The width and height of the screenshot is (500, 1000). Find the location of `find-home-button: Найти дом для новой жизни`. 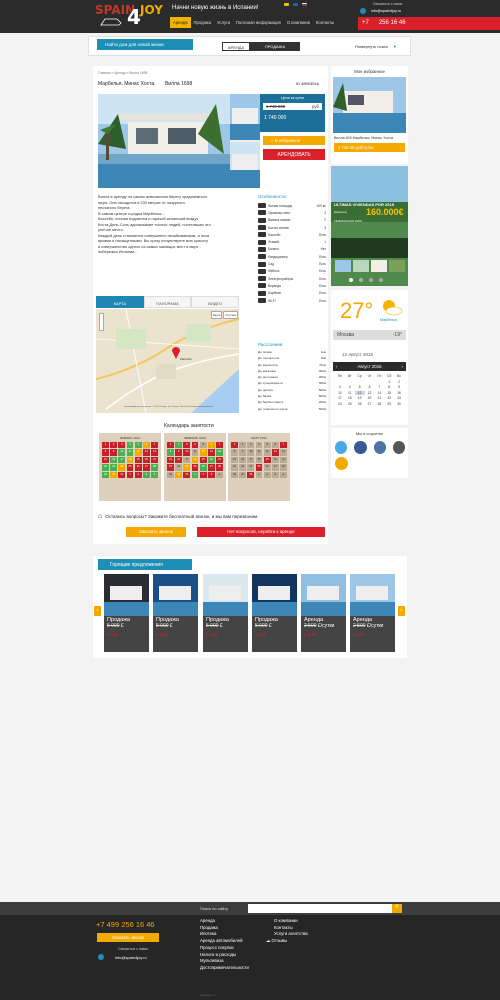

find-home-button: Найти дом для новой жизни is located at coordinates (145, 44).